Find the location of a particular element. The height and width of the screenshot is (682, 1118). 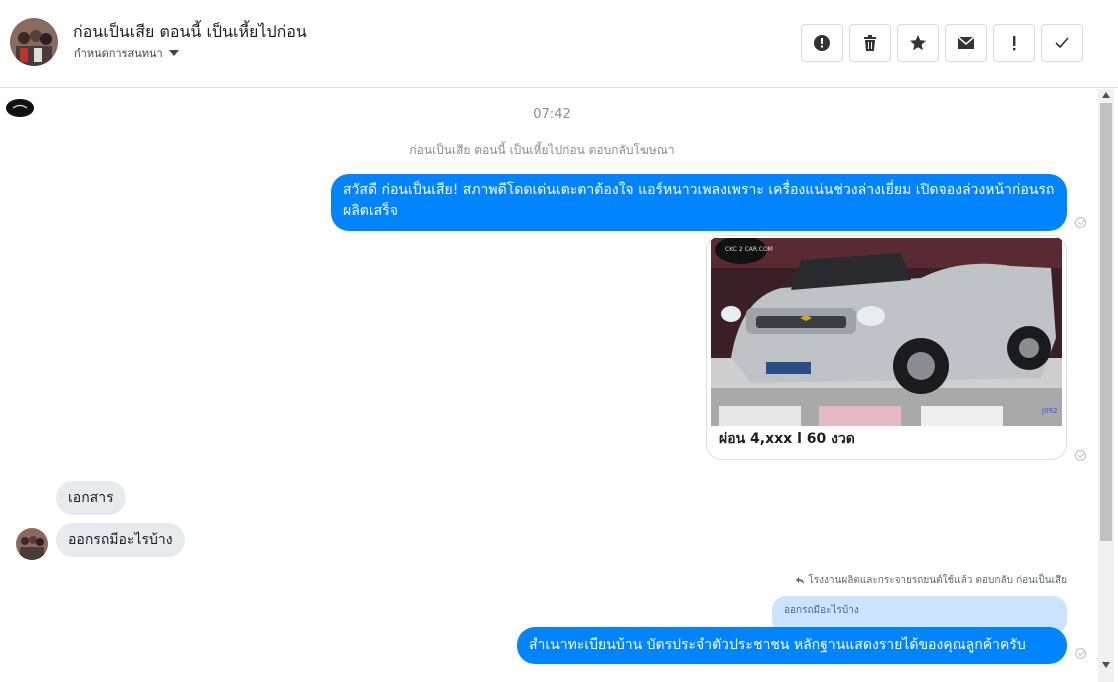

star-button is located at coordinates (918, 43).